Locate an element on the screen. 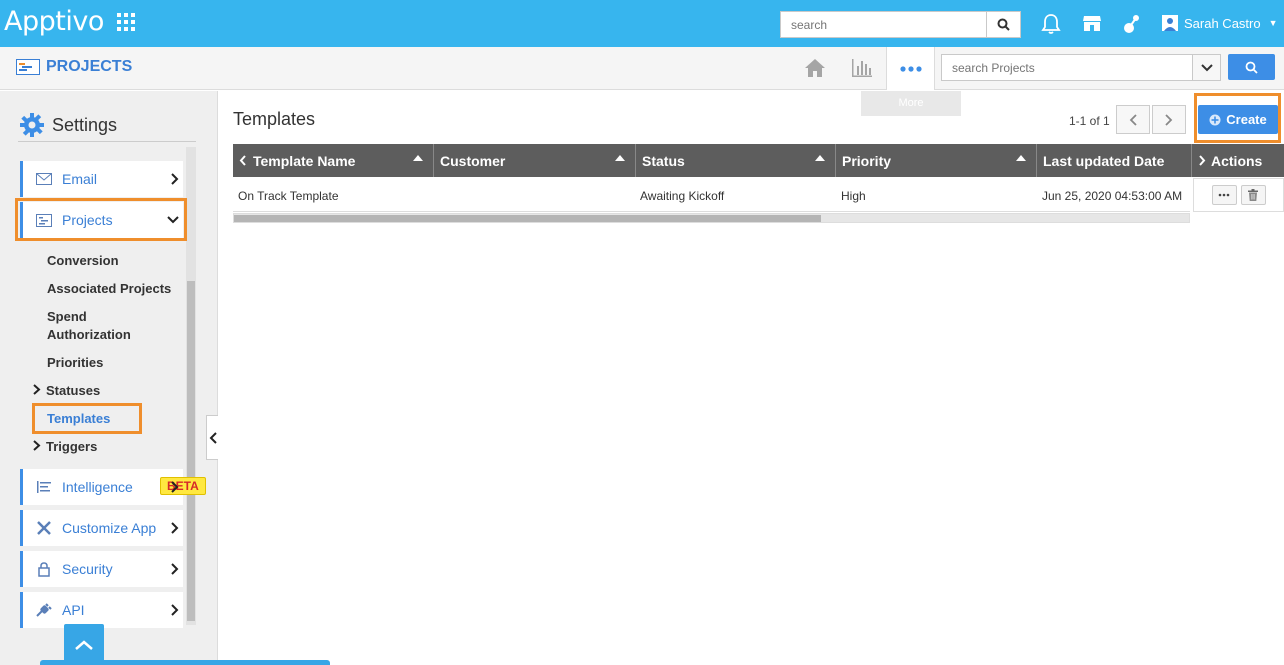  bottom-bar is located at coordinates (185, 662).